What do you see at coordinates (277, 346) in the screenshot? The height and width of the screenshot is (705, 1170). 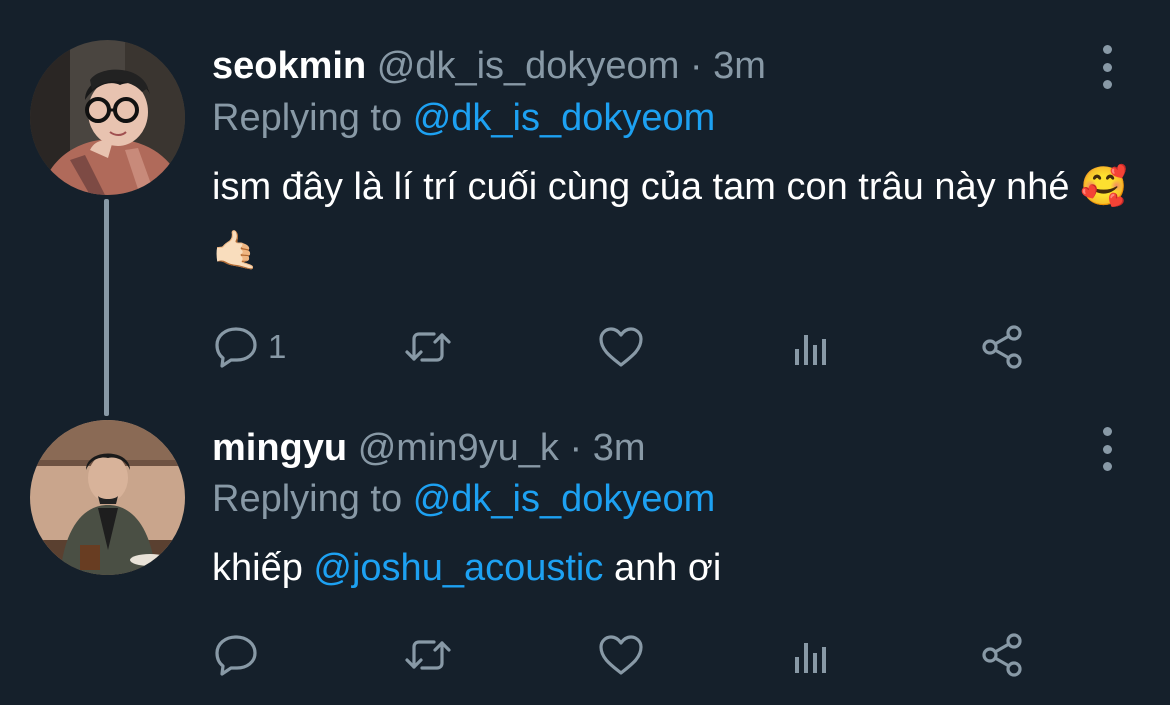 I see `reply-count: 1` at bounding box center [277, 346].